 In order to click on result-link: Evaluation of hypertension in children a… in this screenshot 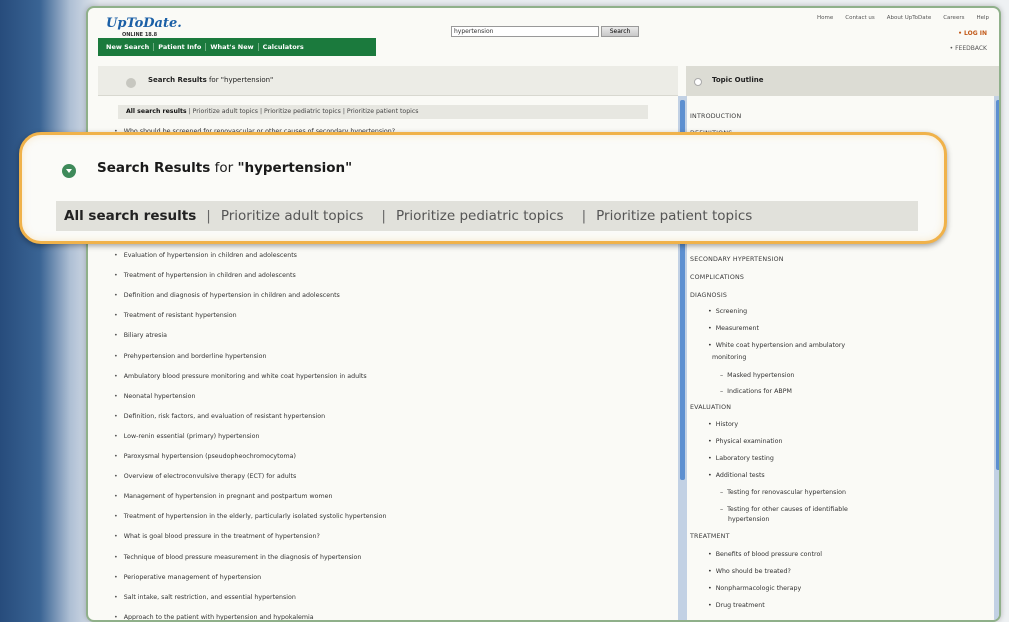, I will do `click(205, 255)`.